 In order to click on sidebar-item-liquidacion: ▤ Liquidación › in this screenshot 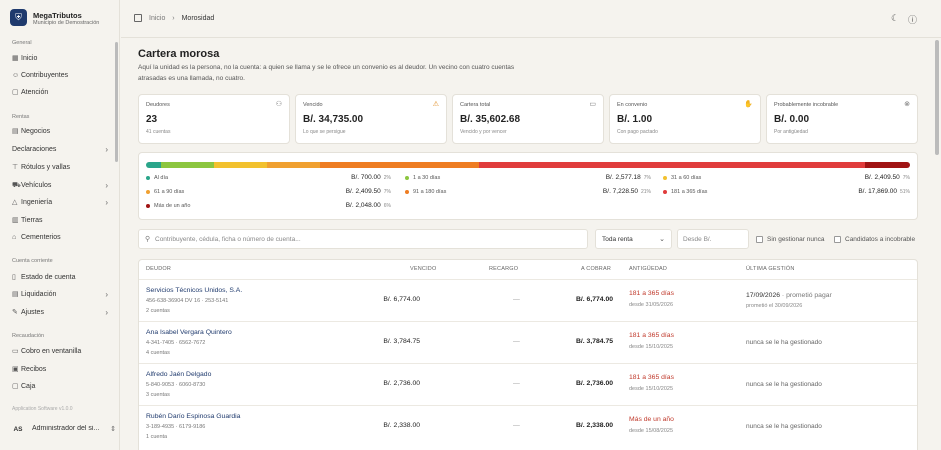, I will do `click(60, 295)`.